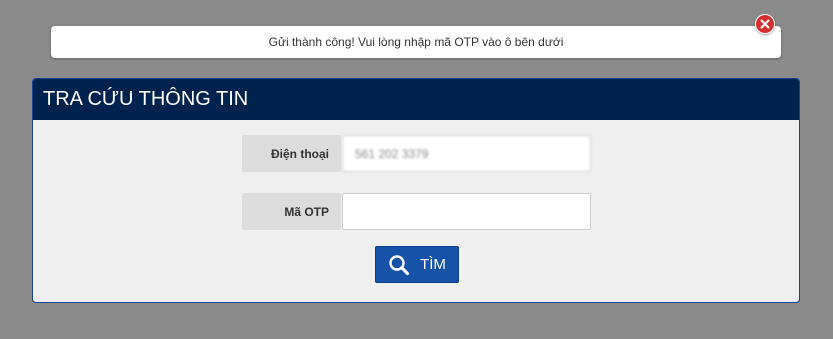 The height and width of the screenshot is (339, 833). I want to click on phone-input, so click(466, 153).